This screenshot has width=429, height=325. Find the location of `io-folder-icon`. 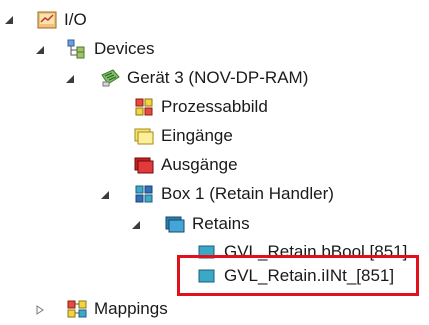

io-folder-icon is located at coordinates (47, 20).